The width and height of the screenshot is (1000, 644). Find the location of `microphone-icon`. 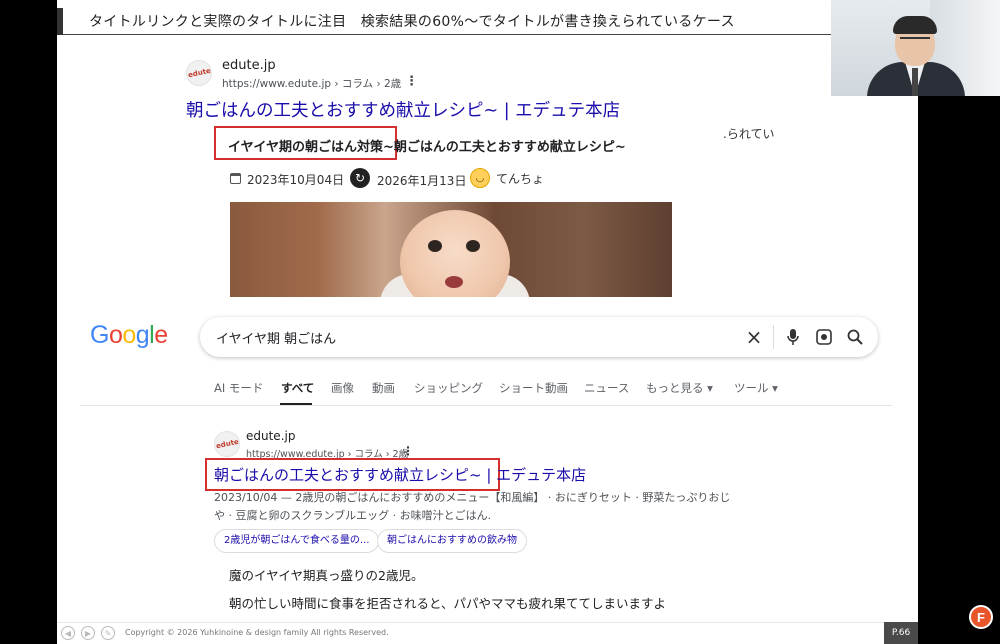

microphone-icon is located at coordinates (793, 337).